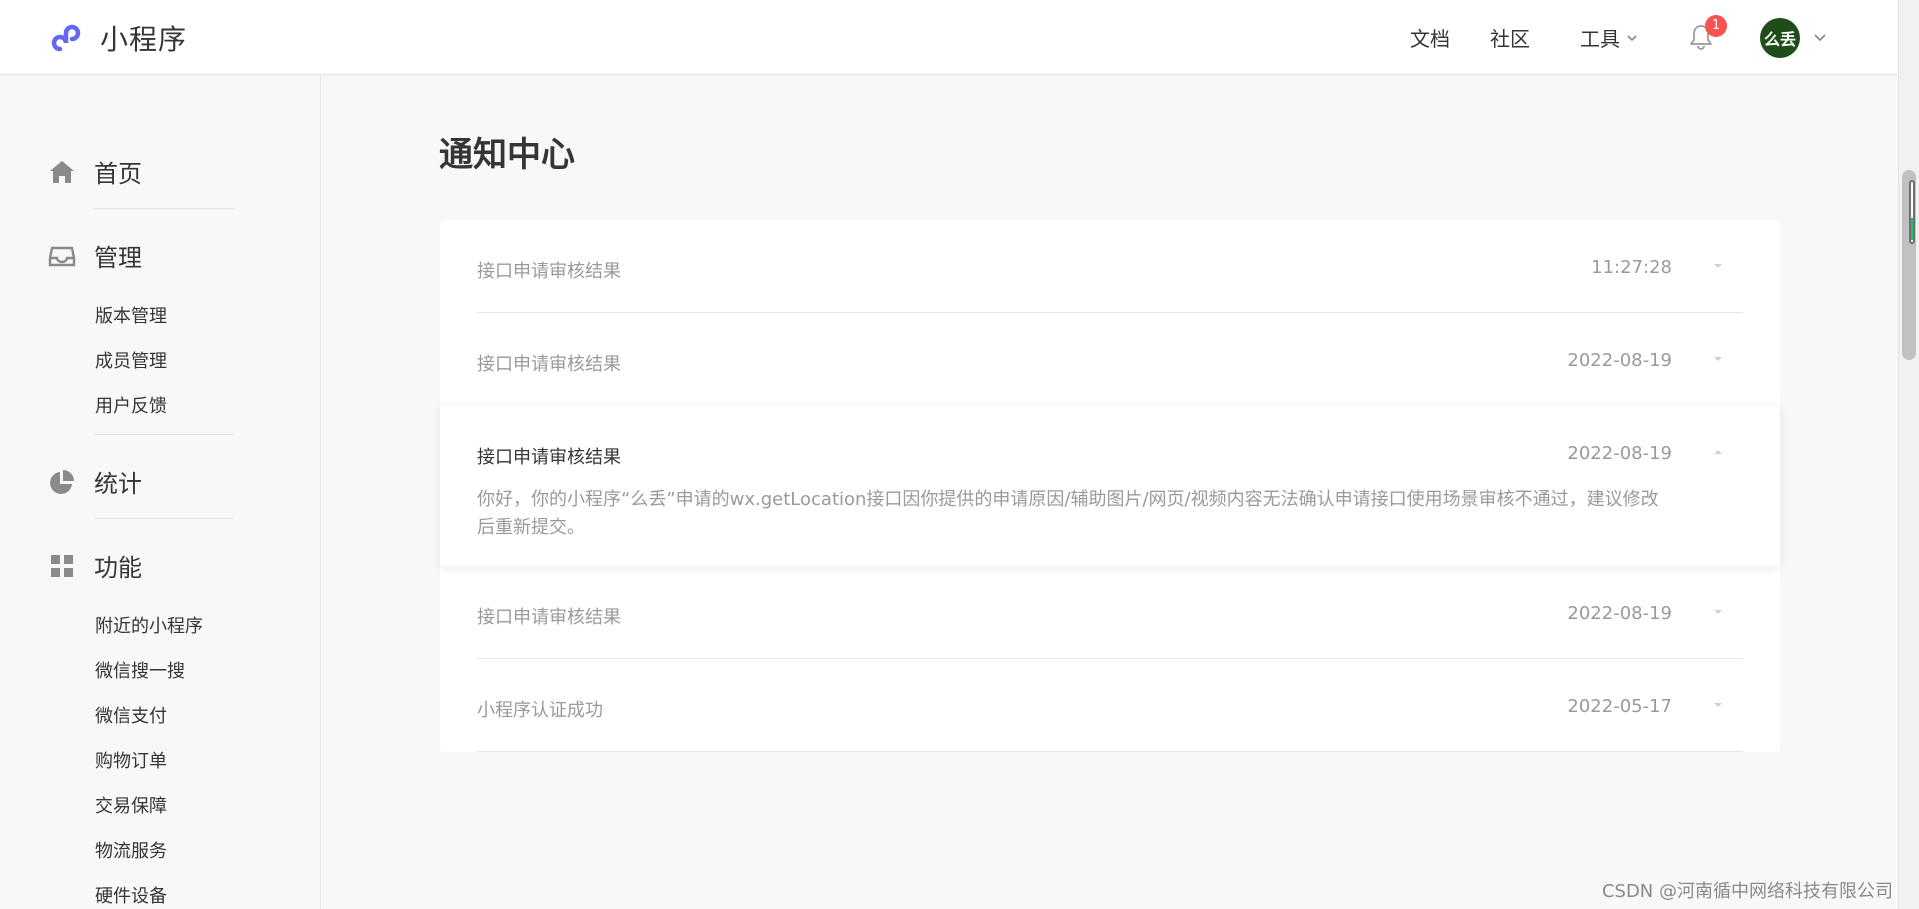 The height and width of the screenshot is (909, 1919). I want to click on notice-divider, so click(1110, 751).